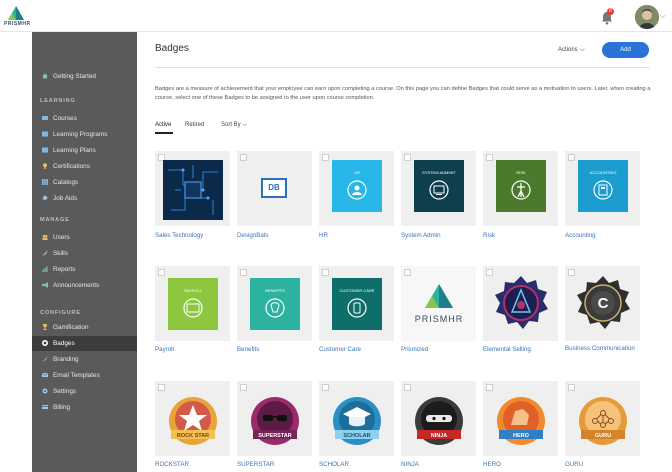 This screenshot has height=472, width=672. What do you see at coordinates (193, 436) in the screenshot?
I see `tile-label: ROCK STAR` at bounding box center [193, 436].